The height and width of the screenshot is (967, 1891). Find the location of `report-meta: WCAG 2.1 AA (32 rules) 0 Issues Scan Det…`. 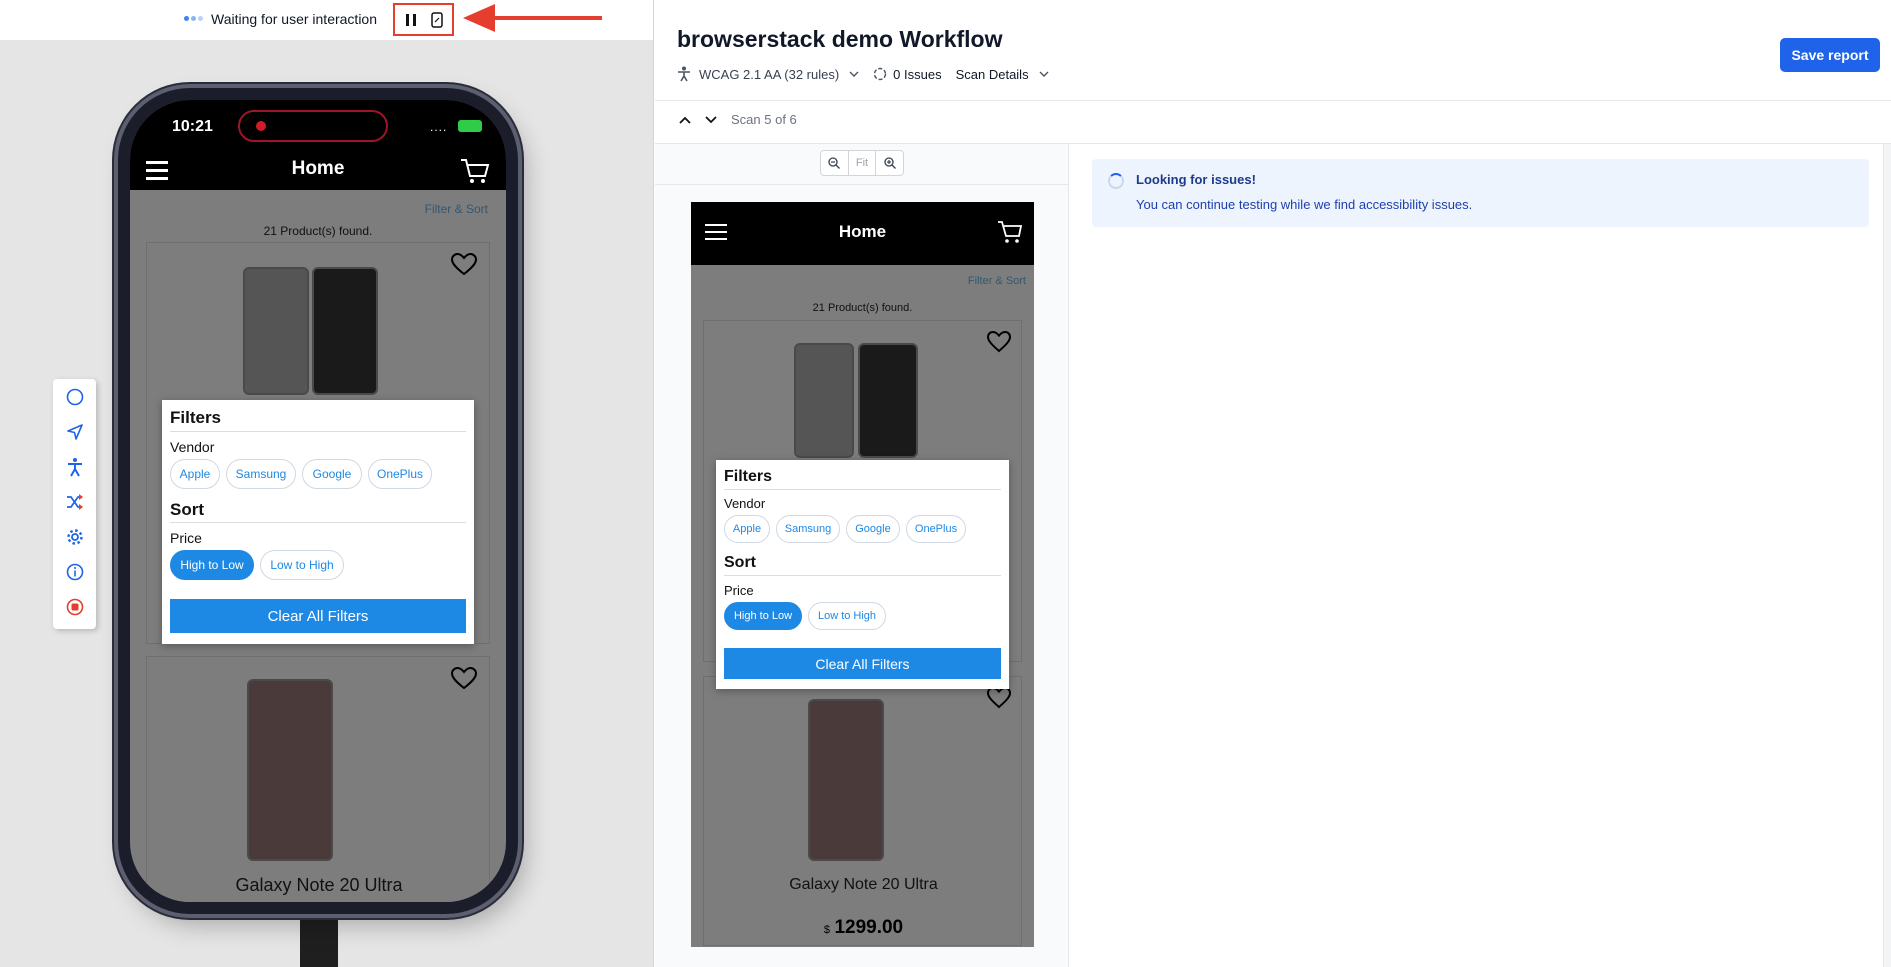

report-meta: WCAG 2.1 AA (32 rules) 0 Issues Scan Det… is located at coordinates (870, 74).